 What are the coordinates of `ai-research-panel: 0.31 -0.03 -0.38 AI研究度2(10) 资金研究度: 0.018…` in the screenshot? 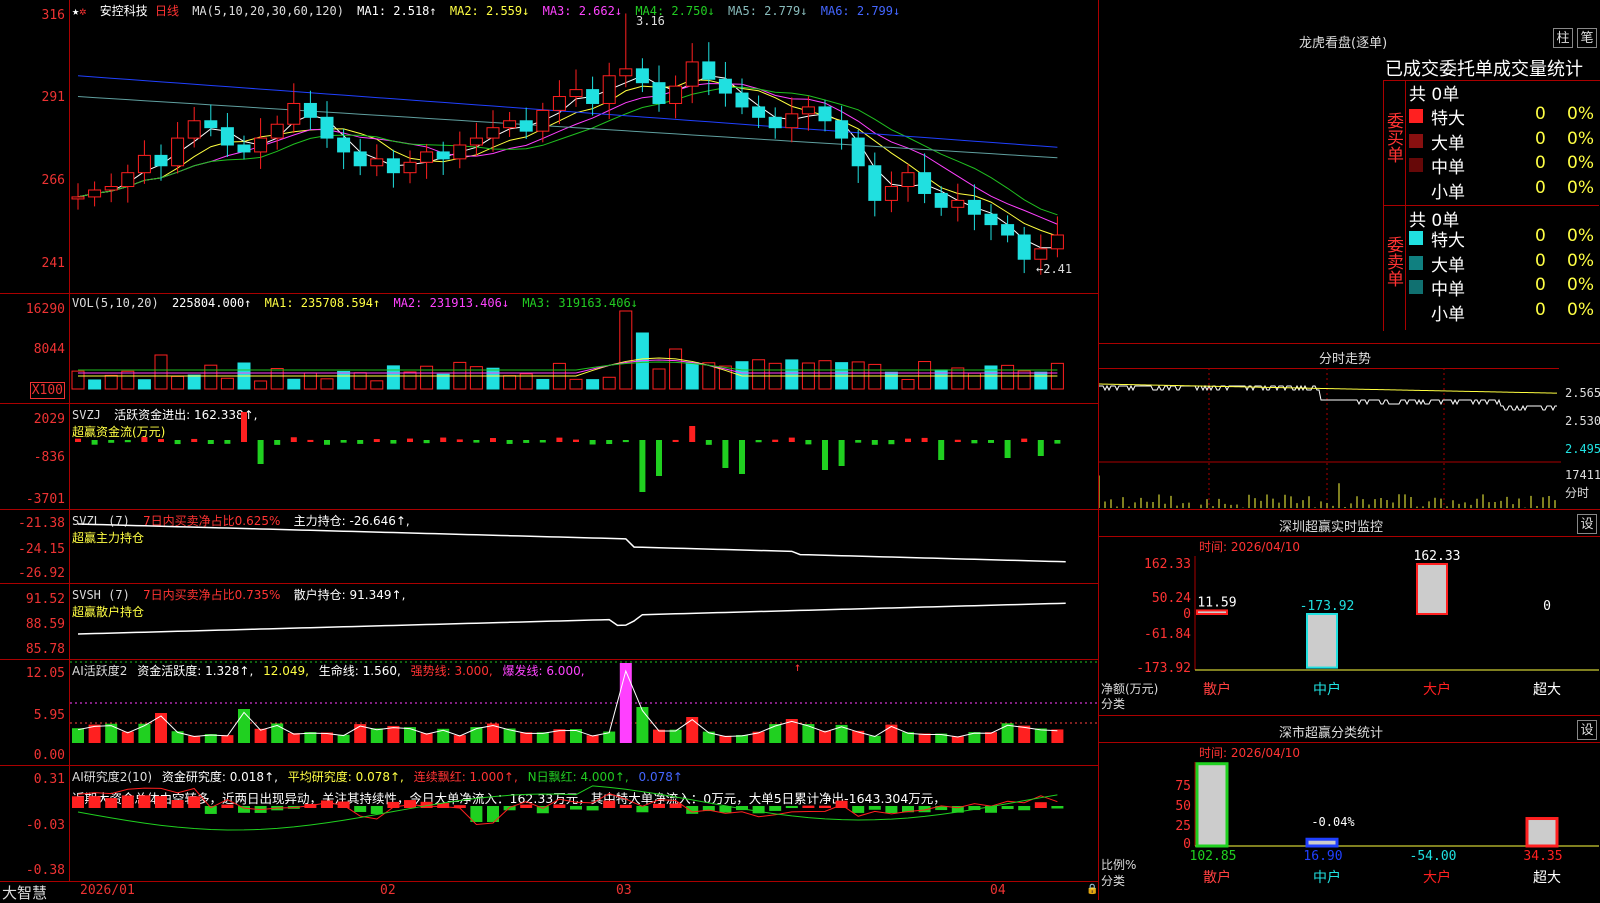 It's located at (549, 824).